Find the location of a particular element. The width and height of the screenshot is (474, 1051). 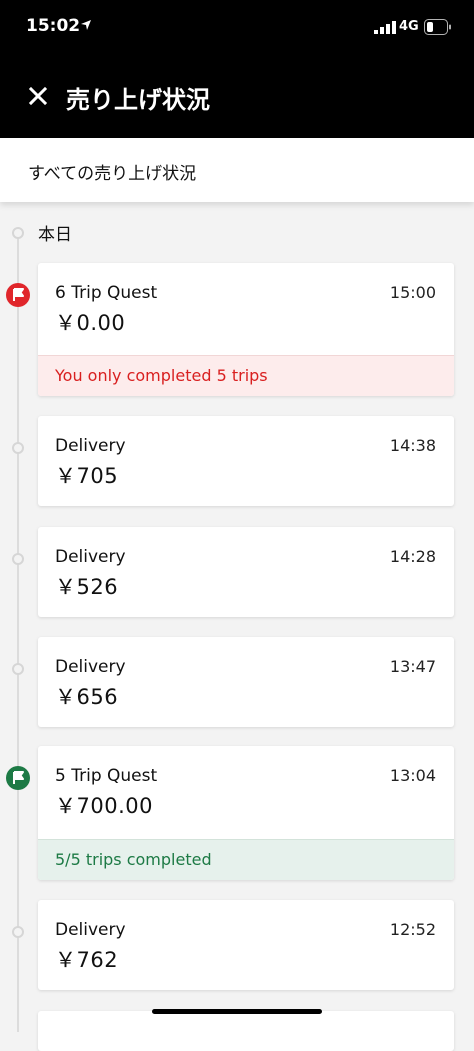

card-time: 14:38 is located at coordinates (412, 445).